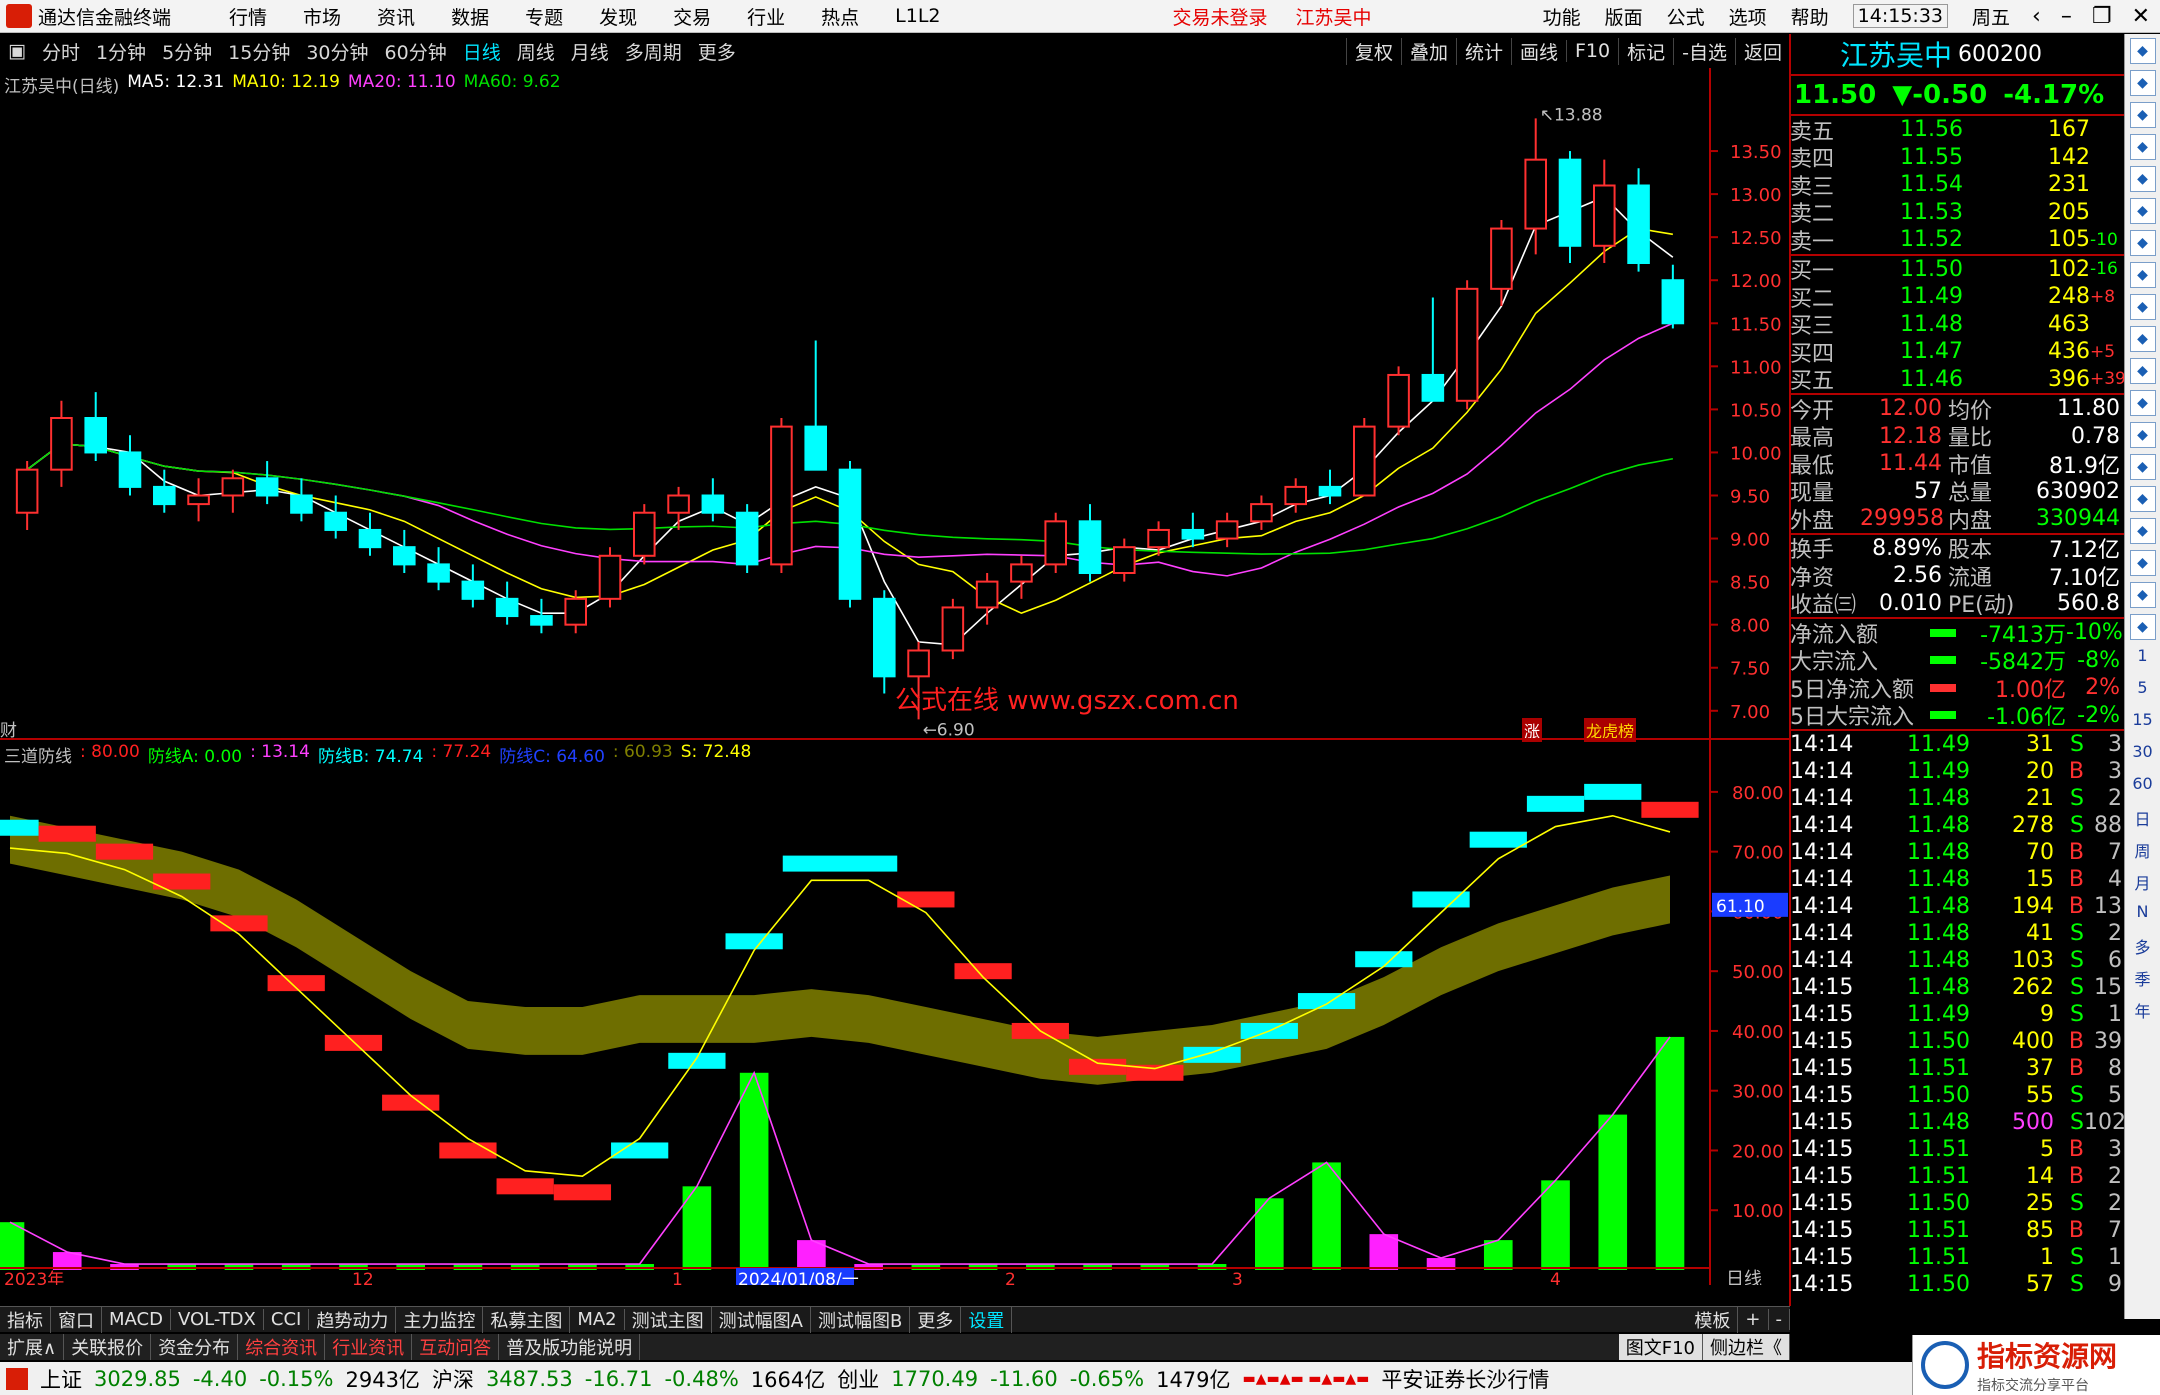 This screenshot has height=1395, width=2160. What do you see at coordinates (2142, 435) in the screenshot?
I see `fc-icon: ◆` at bounding box center [2142, 435].